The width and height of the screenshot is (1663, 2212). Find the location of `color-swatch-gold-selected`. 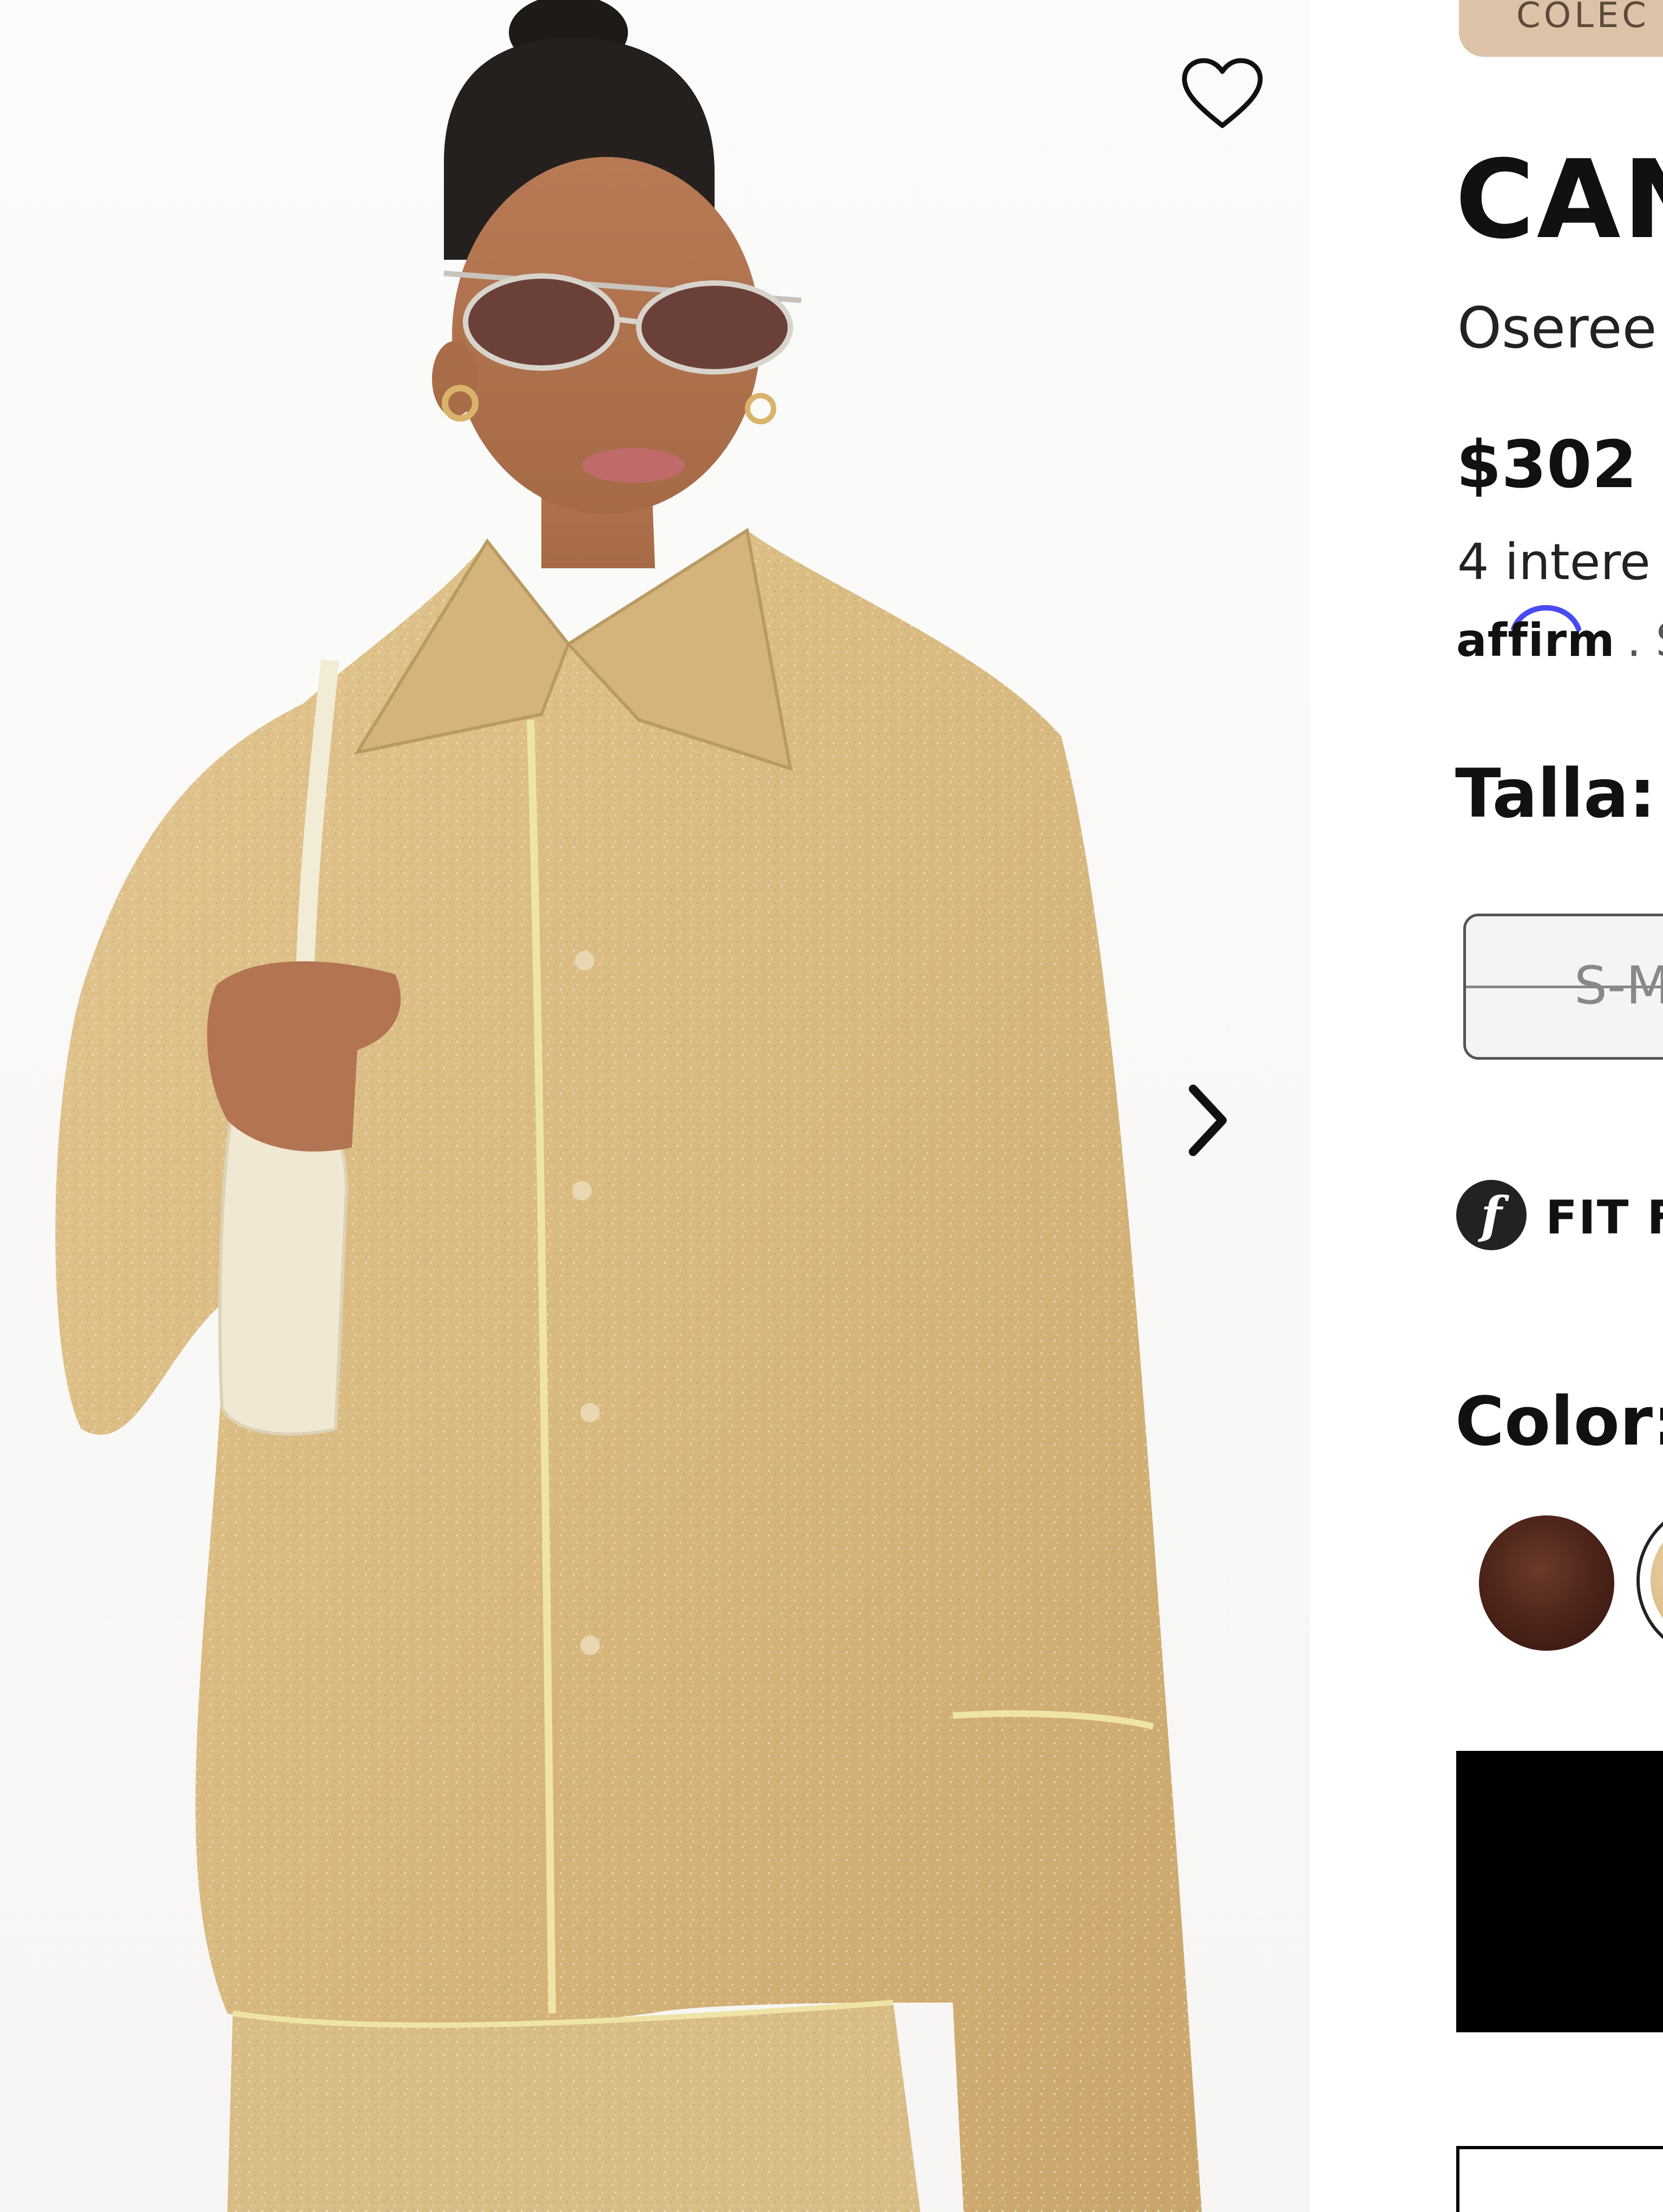

color-swatch-gold-selected is located at coordinates (1650, 1580).